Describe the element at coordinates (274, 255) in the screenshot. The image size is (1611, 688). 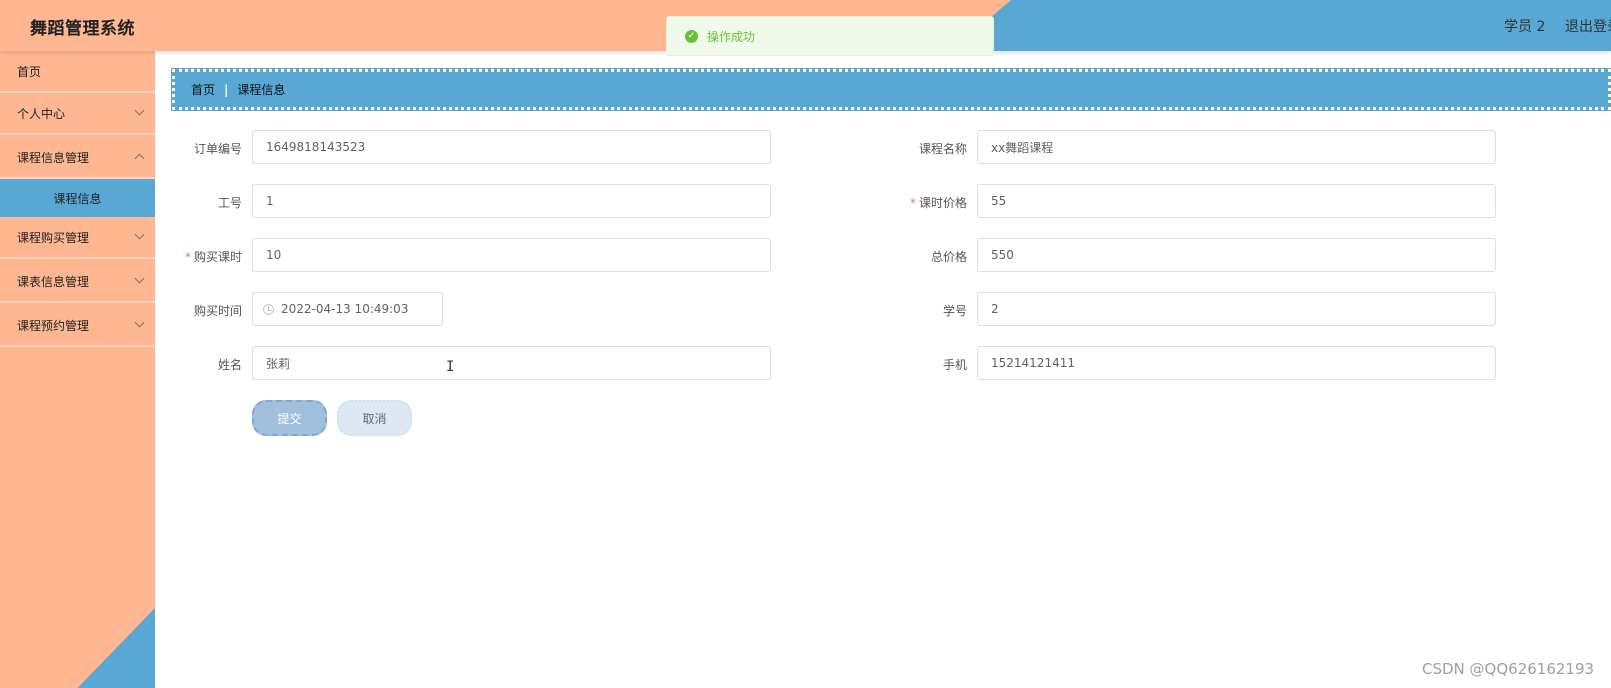
I see `purchased-hours-value: 10` at that location.